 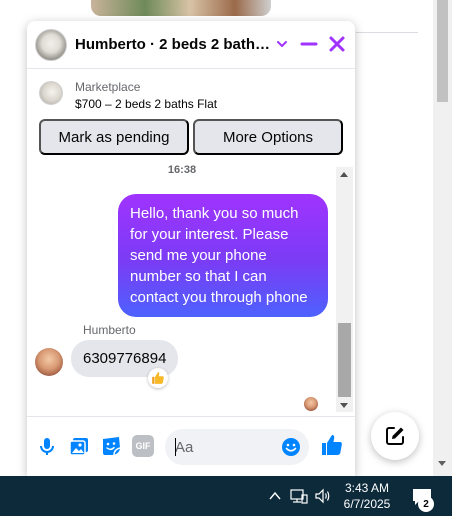 I want to click on microphone-icon, so click(x=47, y=446).